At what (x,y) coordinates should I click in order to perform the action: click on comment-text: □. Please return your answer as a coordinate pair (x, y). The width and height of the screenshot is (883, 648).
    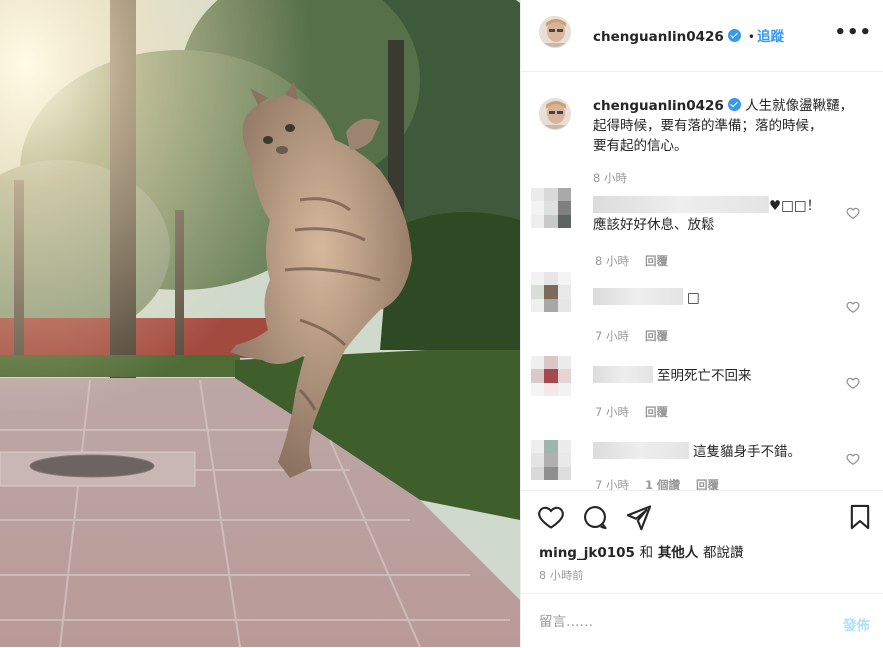
    Looking at the image, I should click on (693, 298).